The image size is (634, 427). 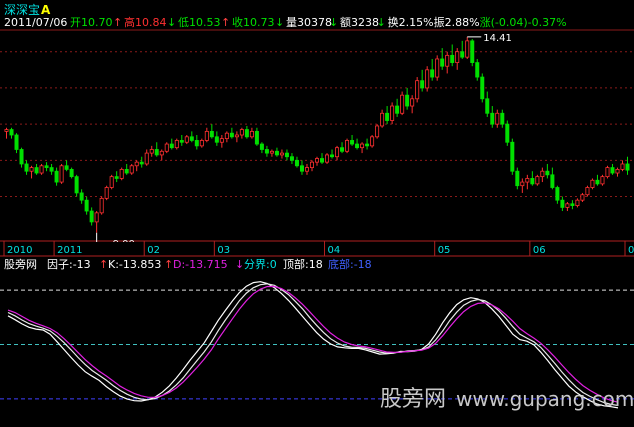 I want to click on time-label: 2010, so click(x=19, y=250).